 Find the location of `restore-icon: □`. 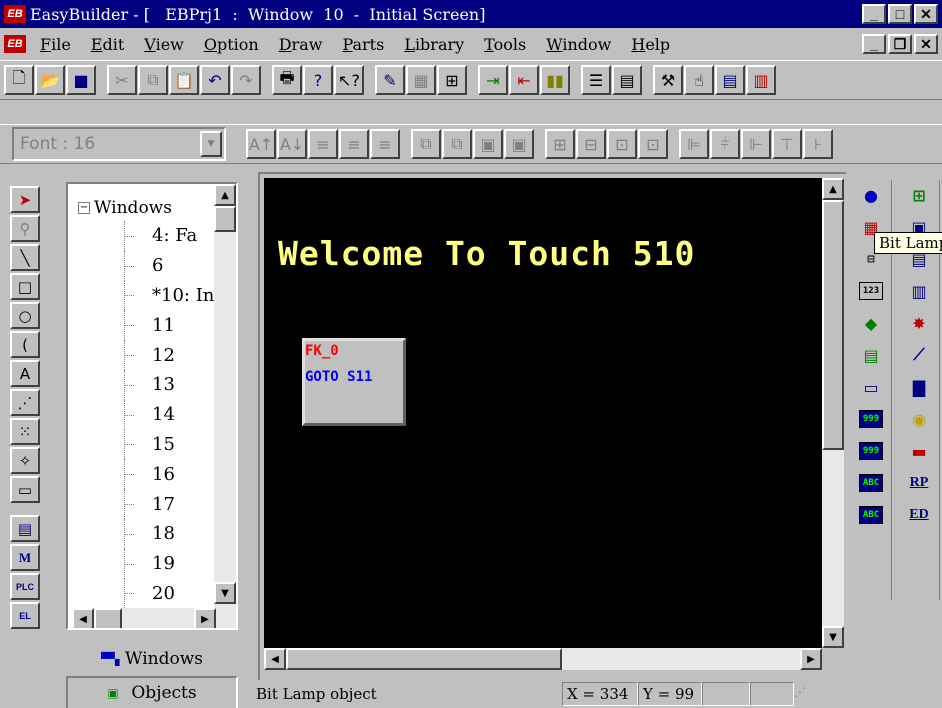

restore-icon: □ is located at coordinates (900, 14).